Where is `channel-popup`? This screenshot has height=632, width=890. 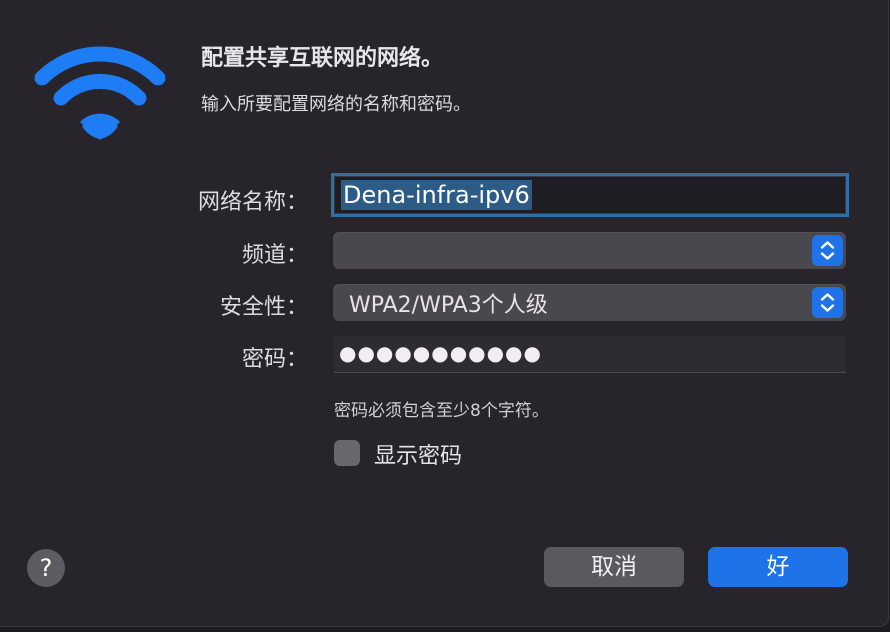 channel-popup is located at coordinates (589, 250).